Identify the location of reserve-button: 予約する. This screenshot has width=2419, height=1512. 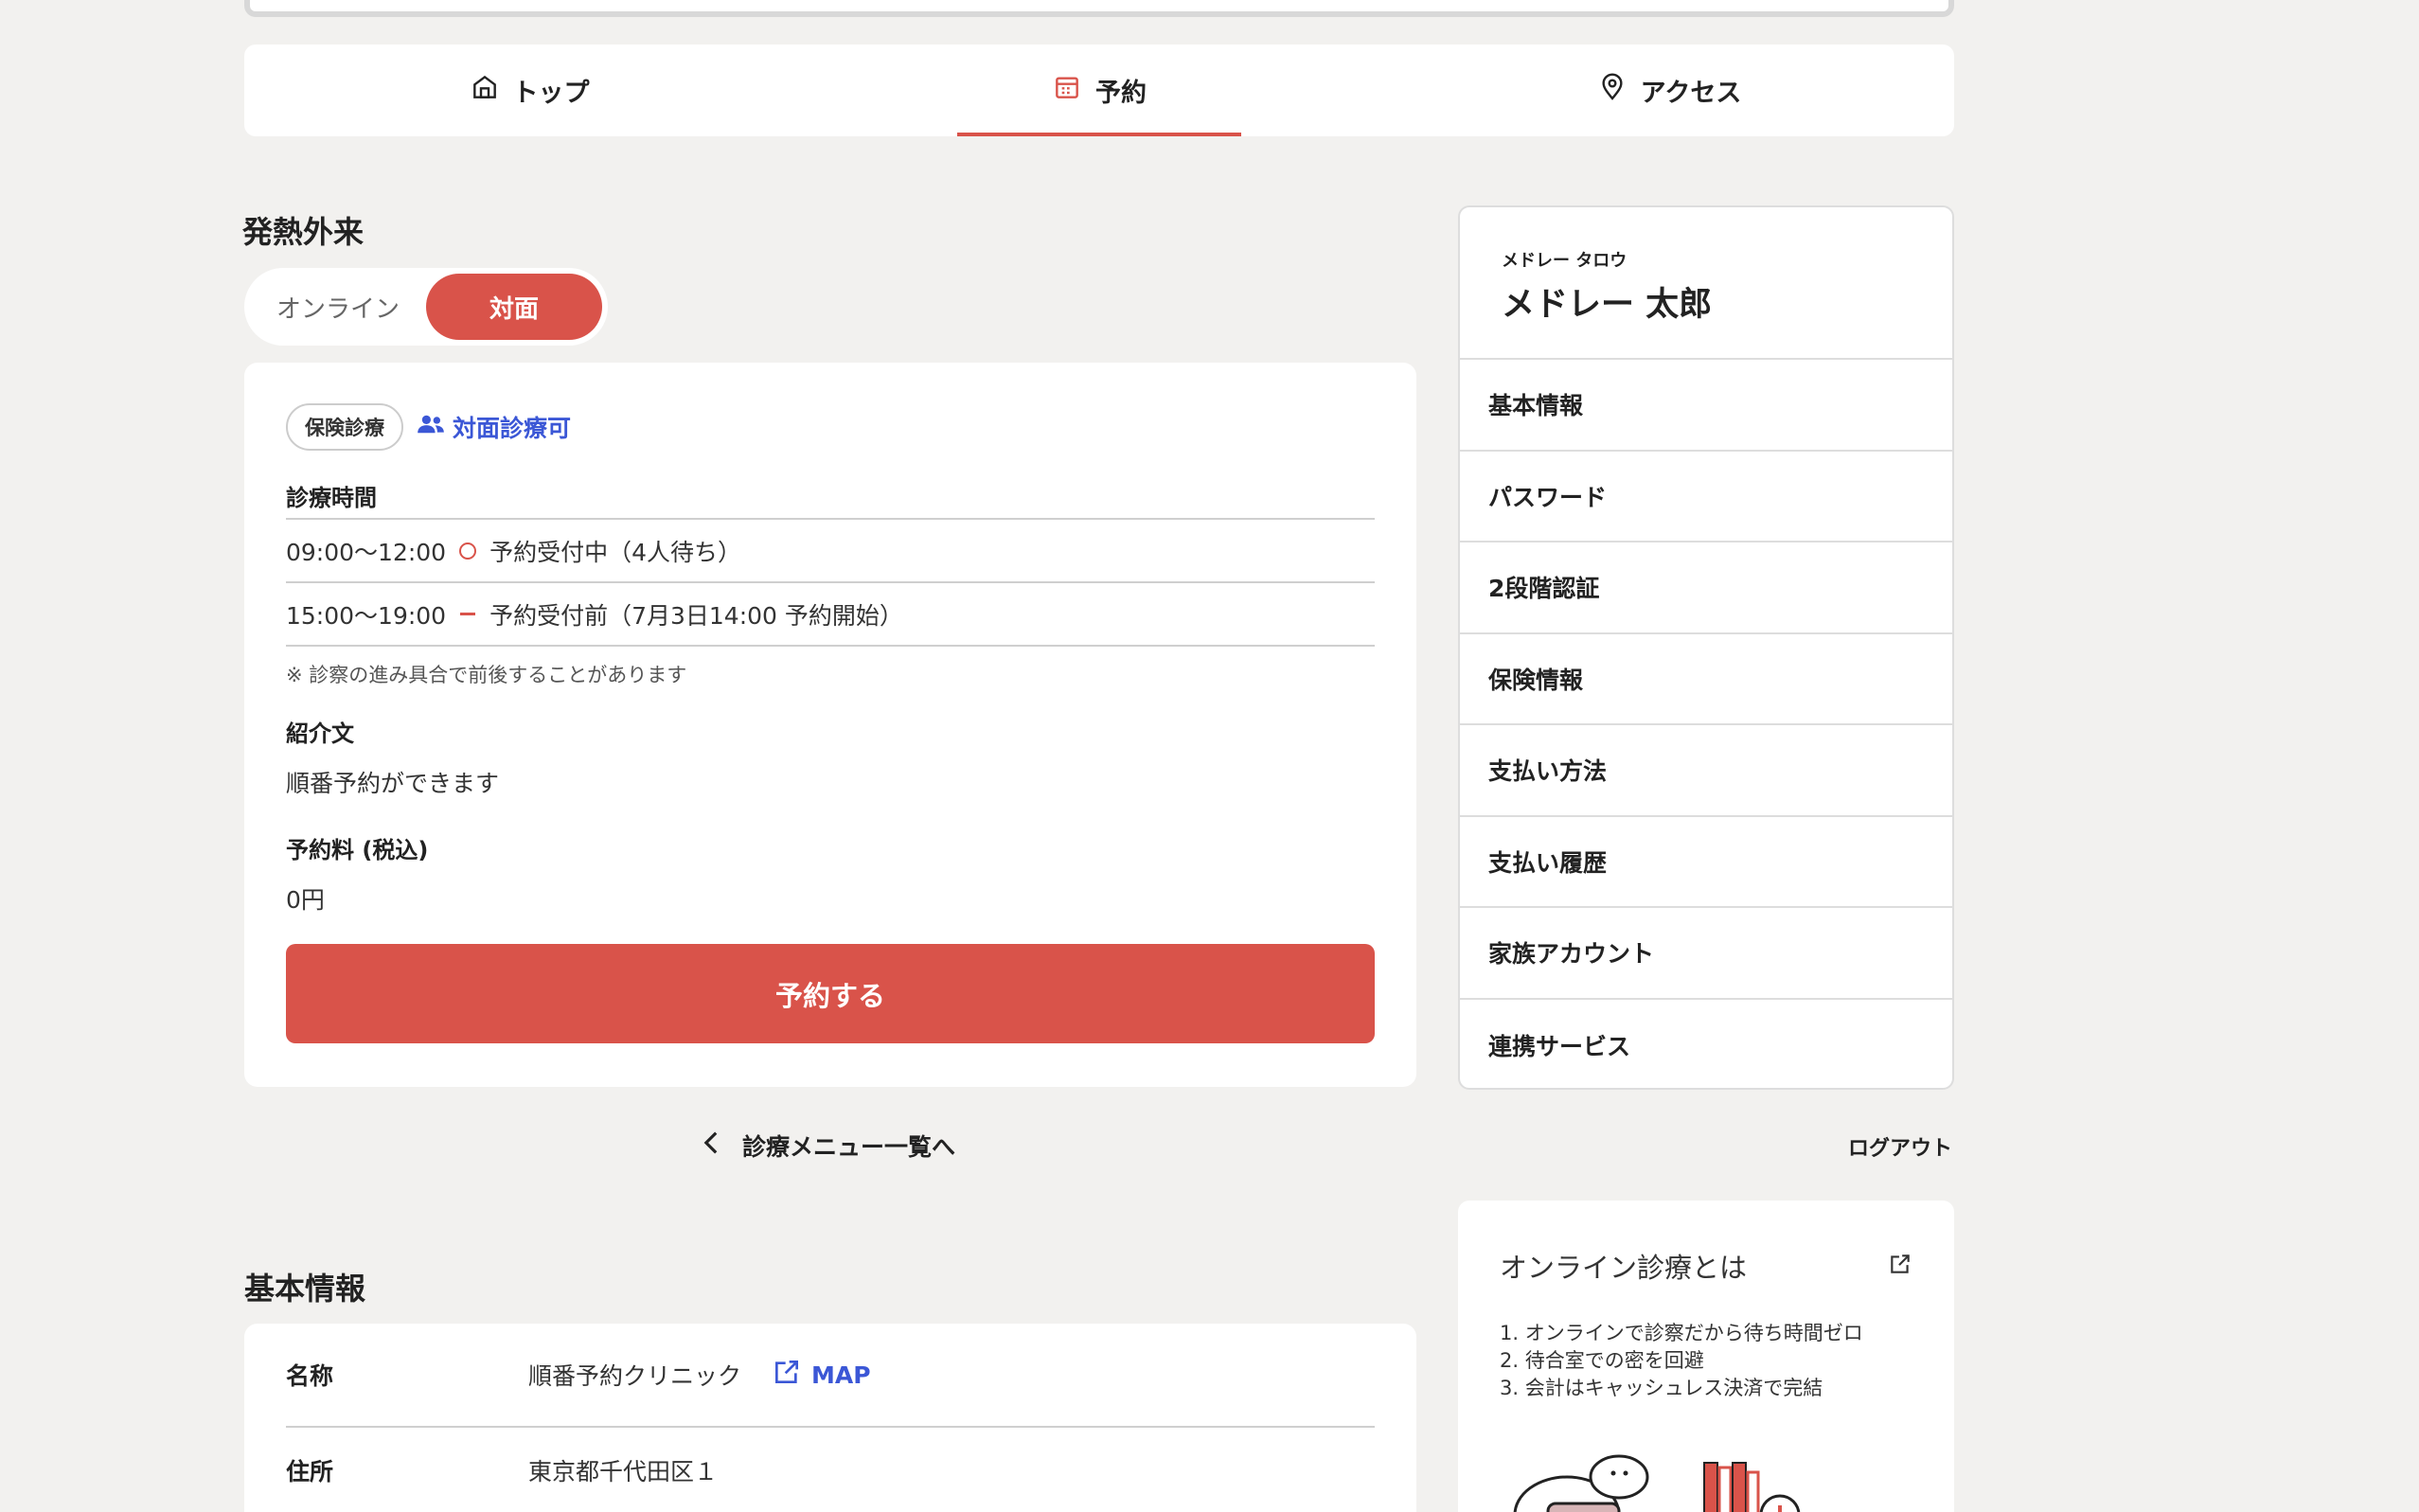
(831, 993).